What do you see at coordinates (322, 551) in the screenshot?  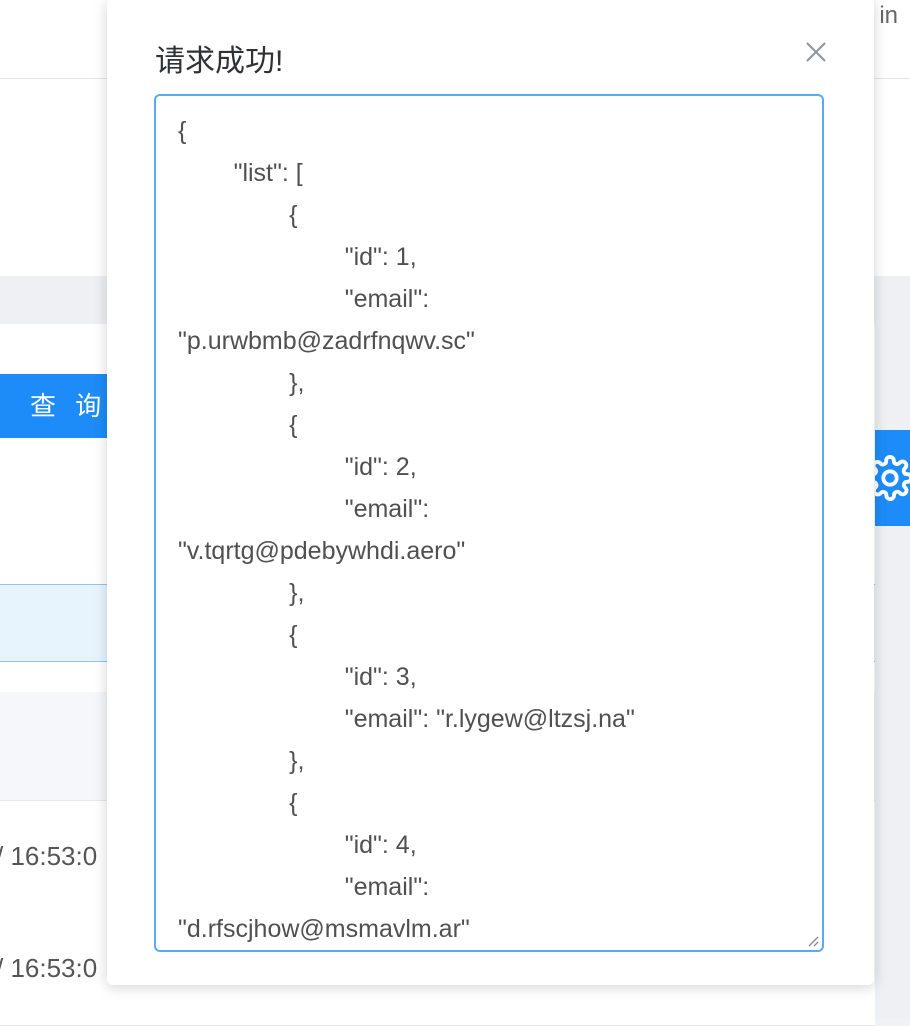 I see `json-line: "v.tqrtg@pdebywhdi.aero"` at bounding box center [322, 551].